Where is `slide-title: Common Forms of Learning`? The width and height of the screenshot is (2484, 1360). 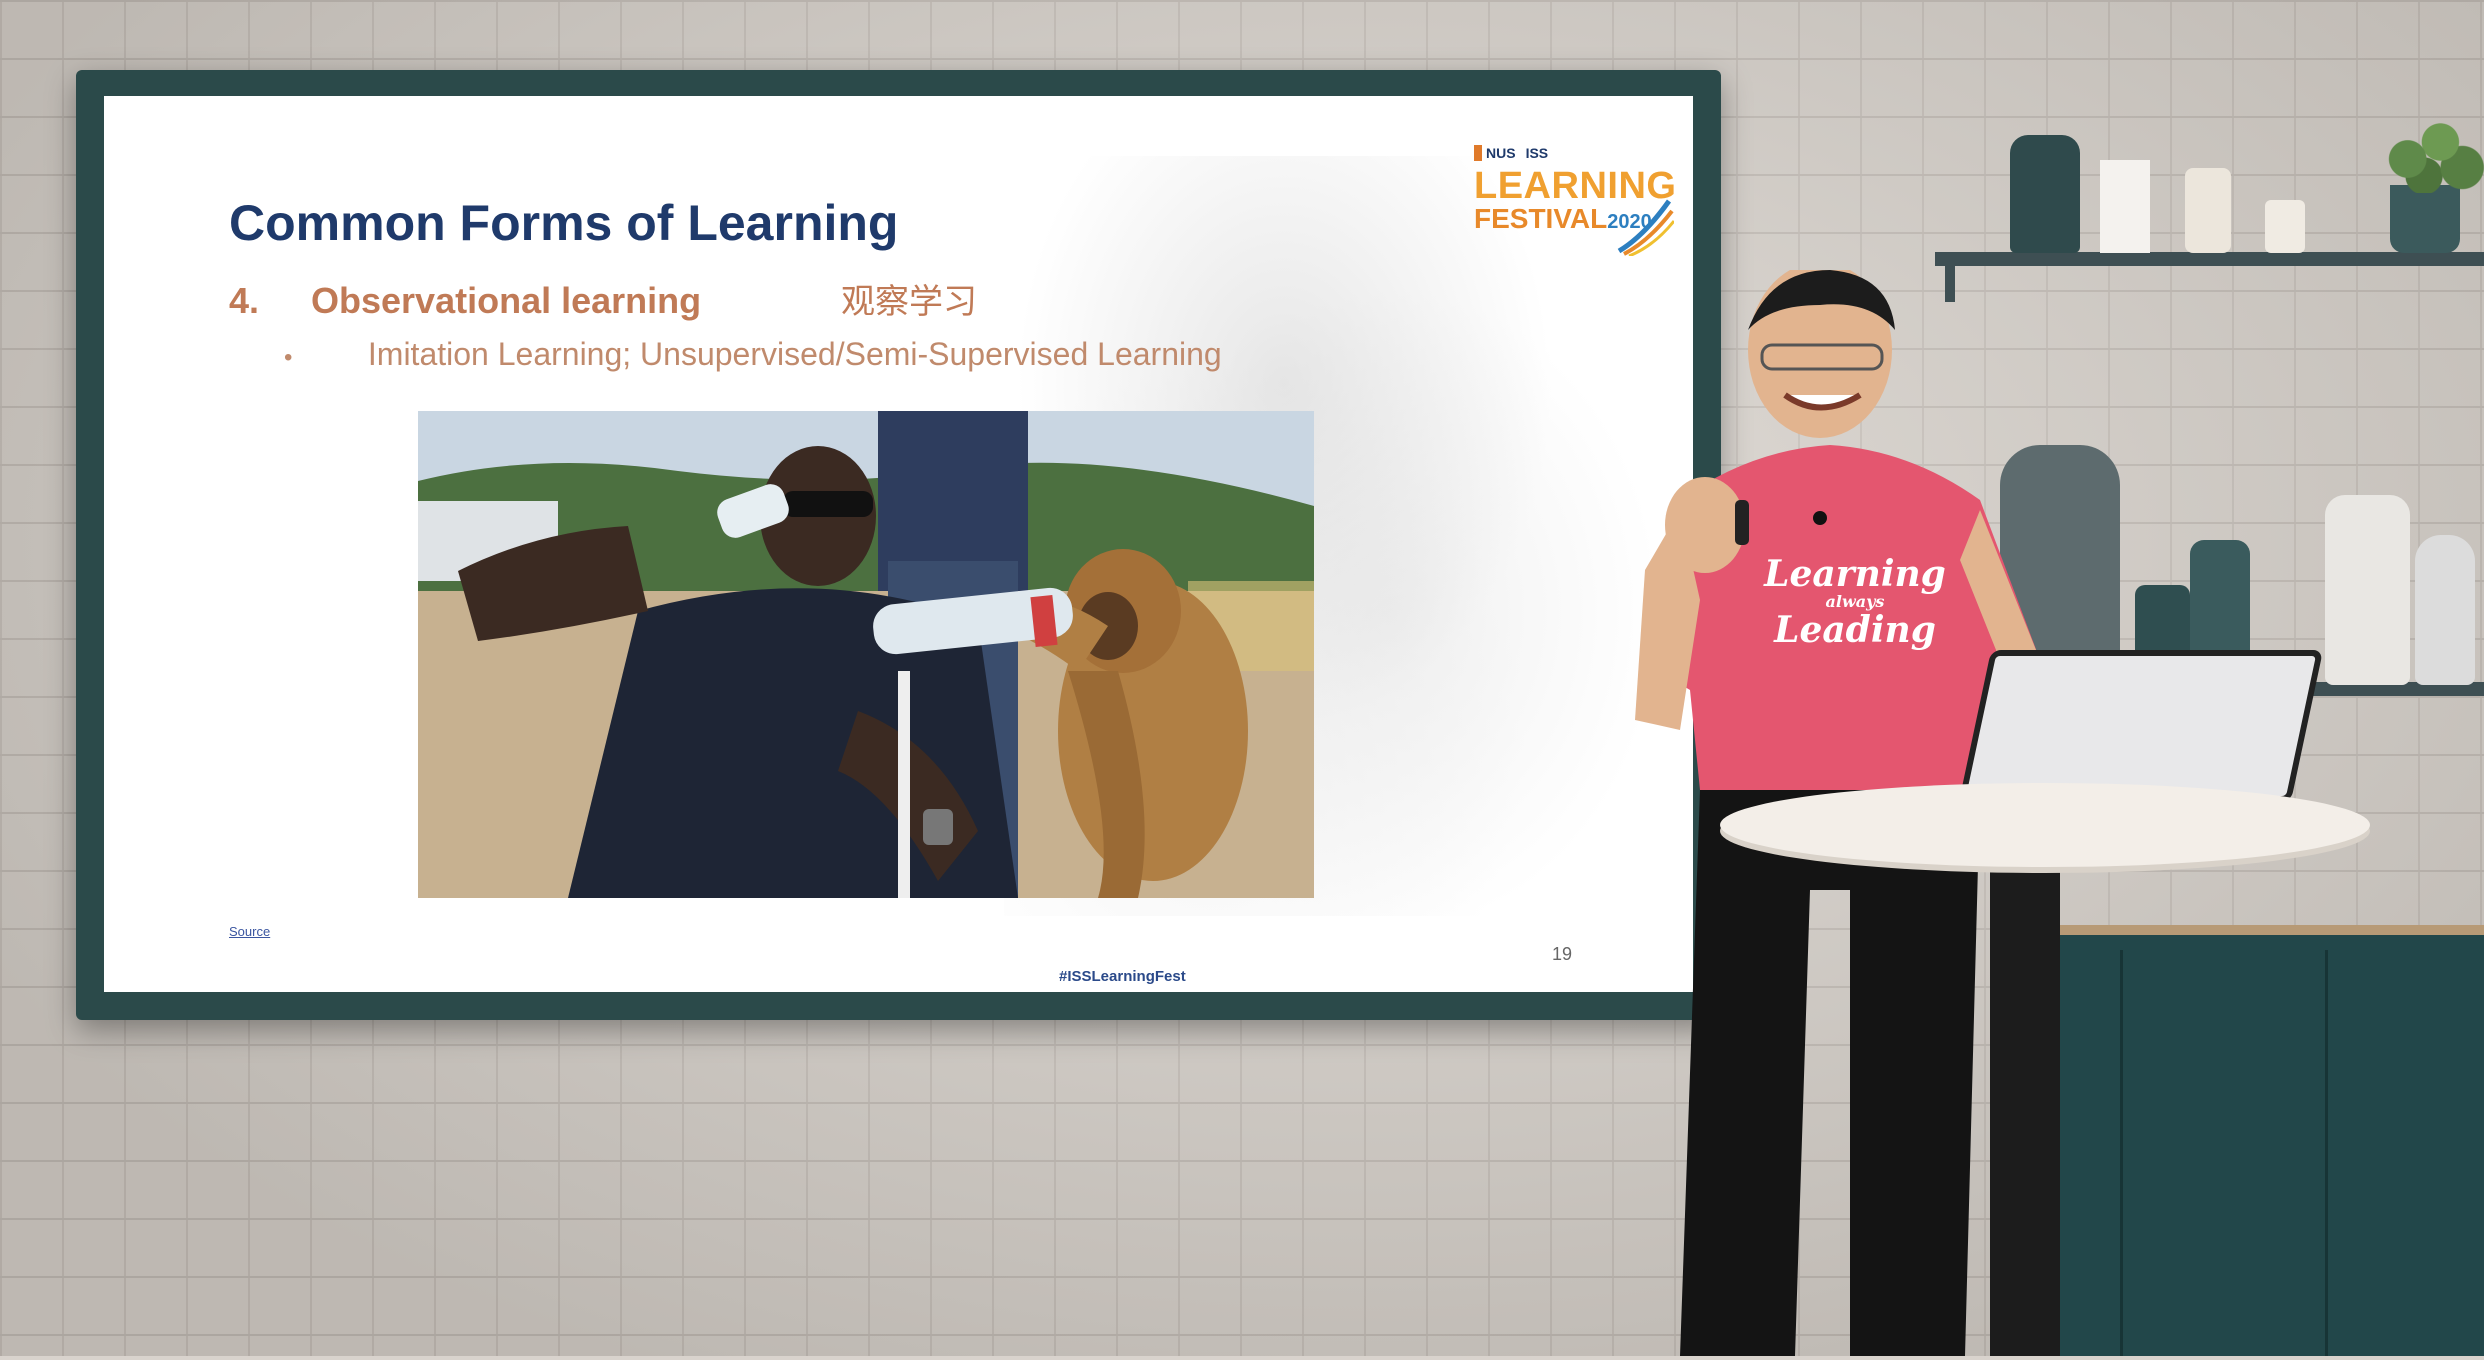
slide-title: Common Forms of Learning is located at coordinates (564, 223).